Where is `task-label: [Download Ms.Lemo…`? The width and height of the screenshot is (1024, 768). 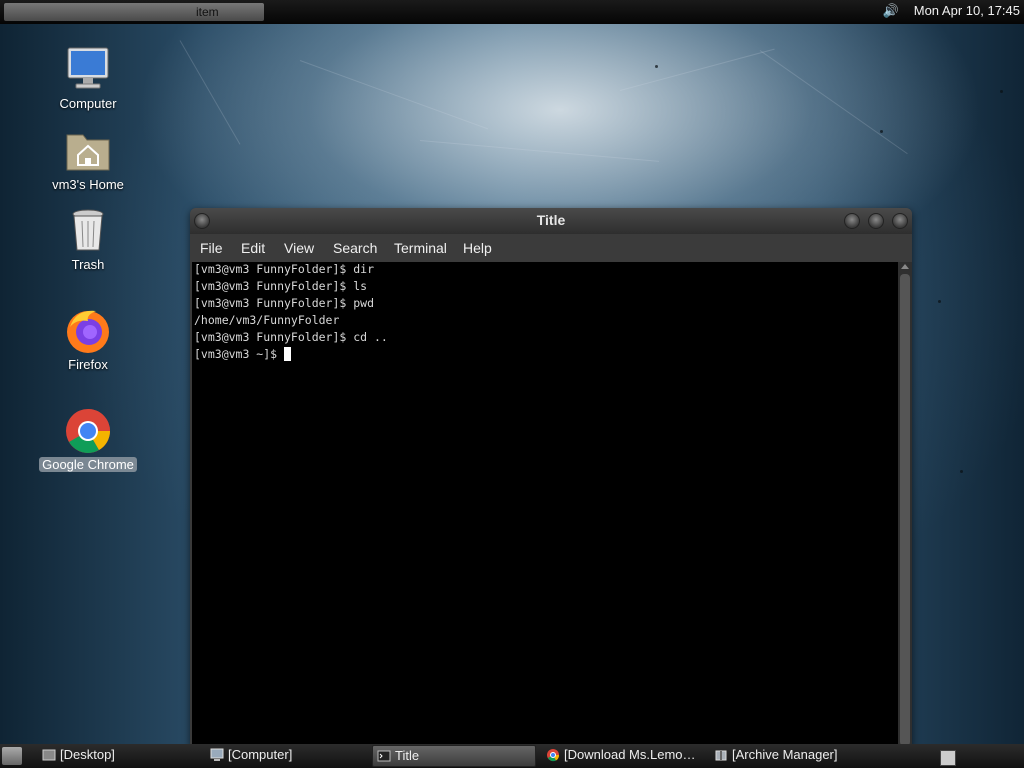
task-label: [Download Ms.Lemo… is located at coordinates (630, 754).